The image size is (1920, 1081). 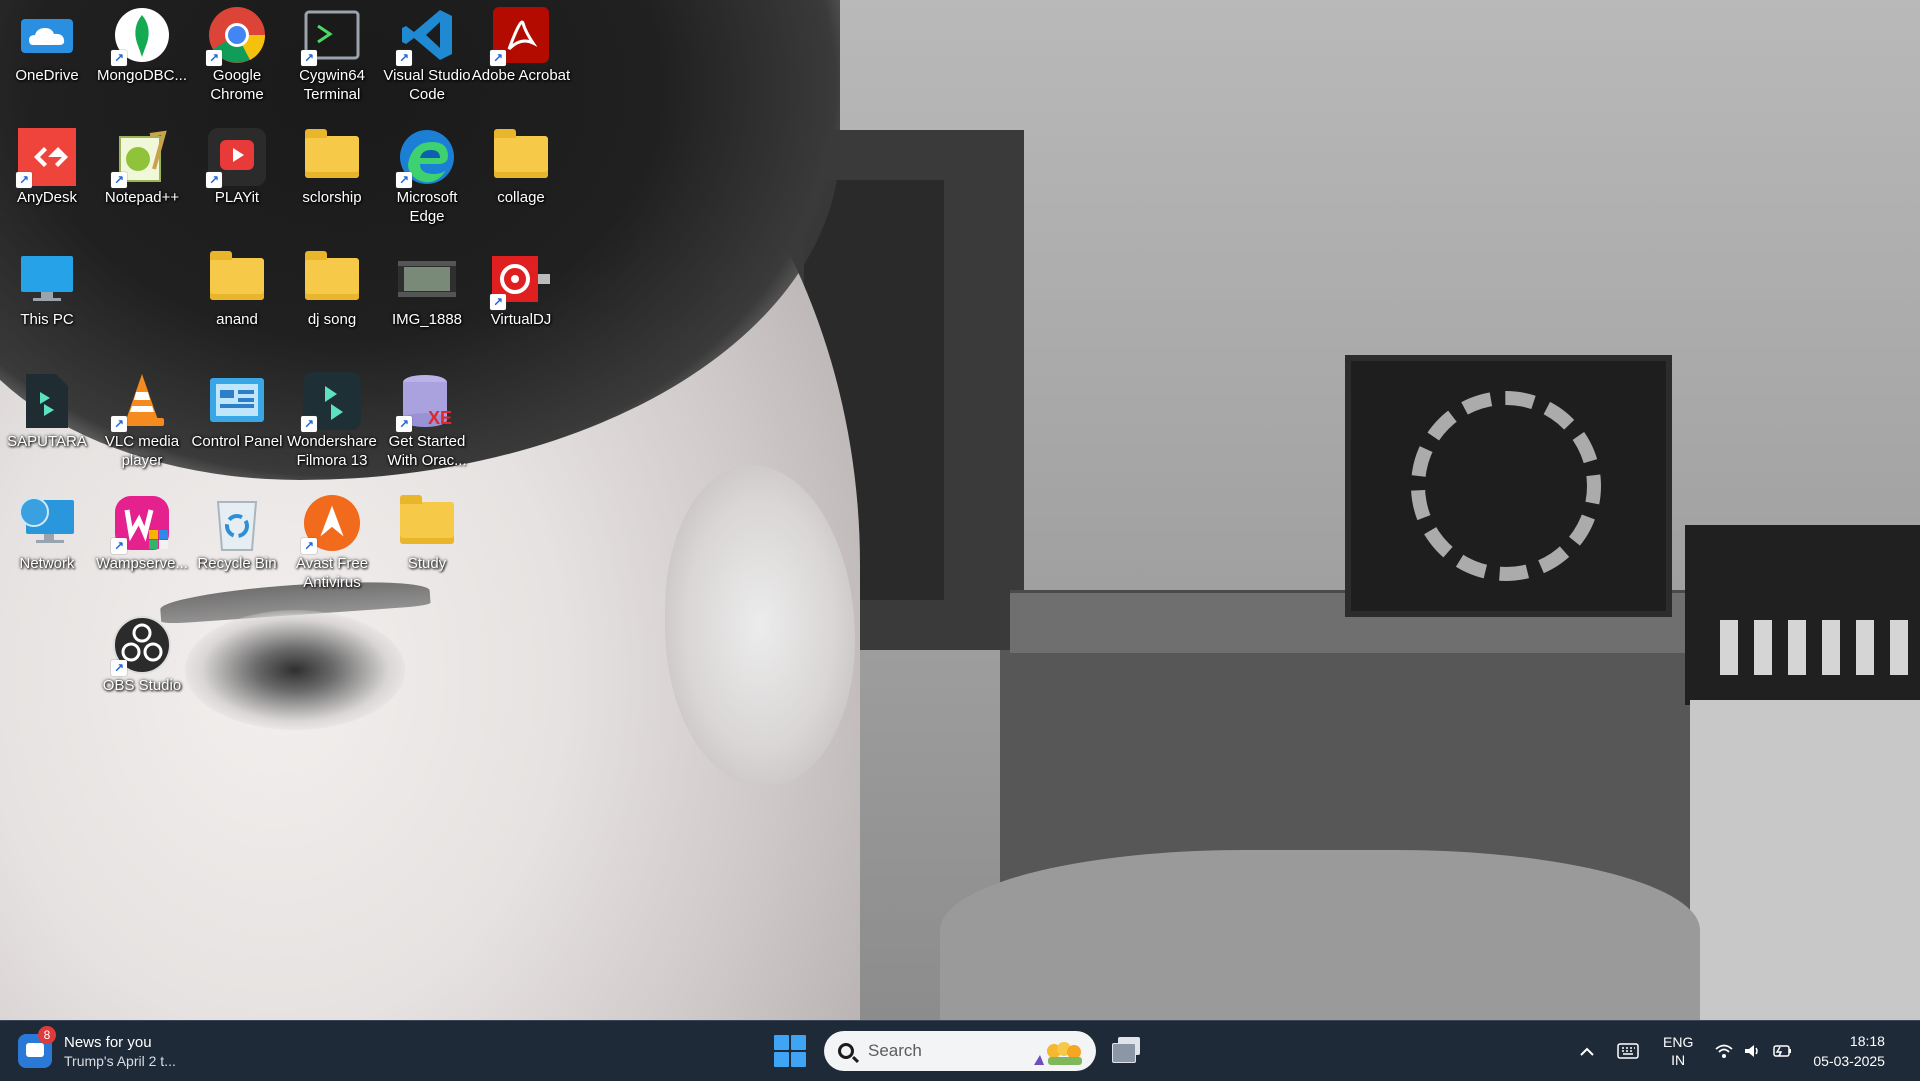 I want to click on wallpaper-frame-art, so click(x=1508, y=486).